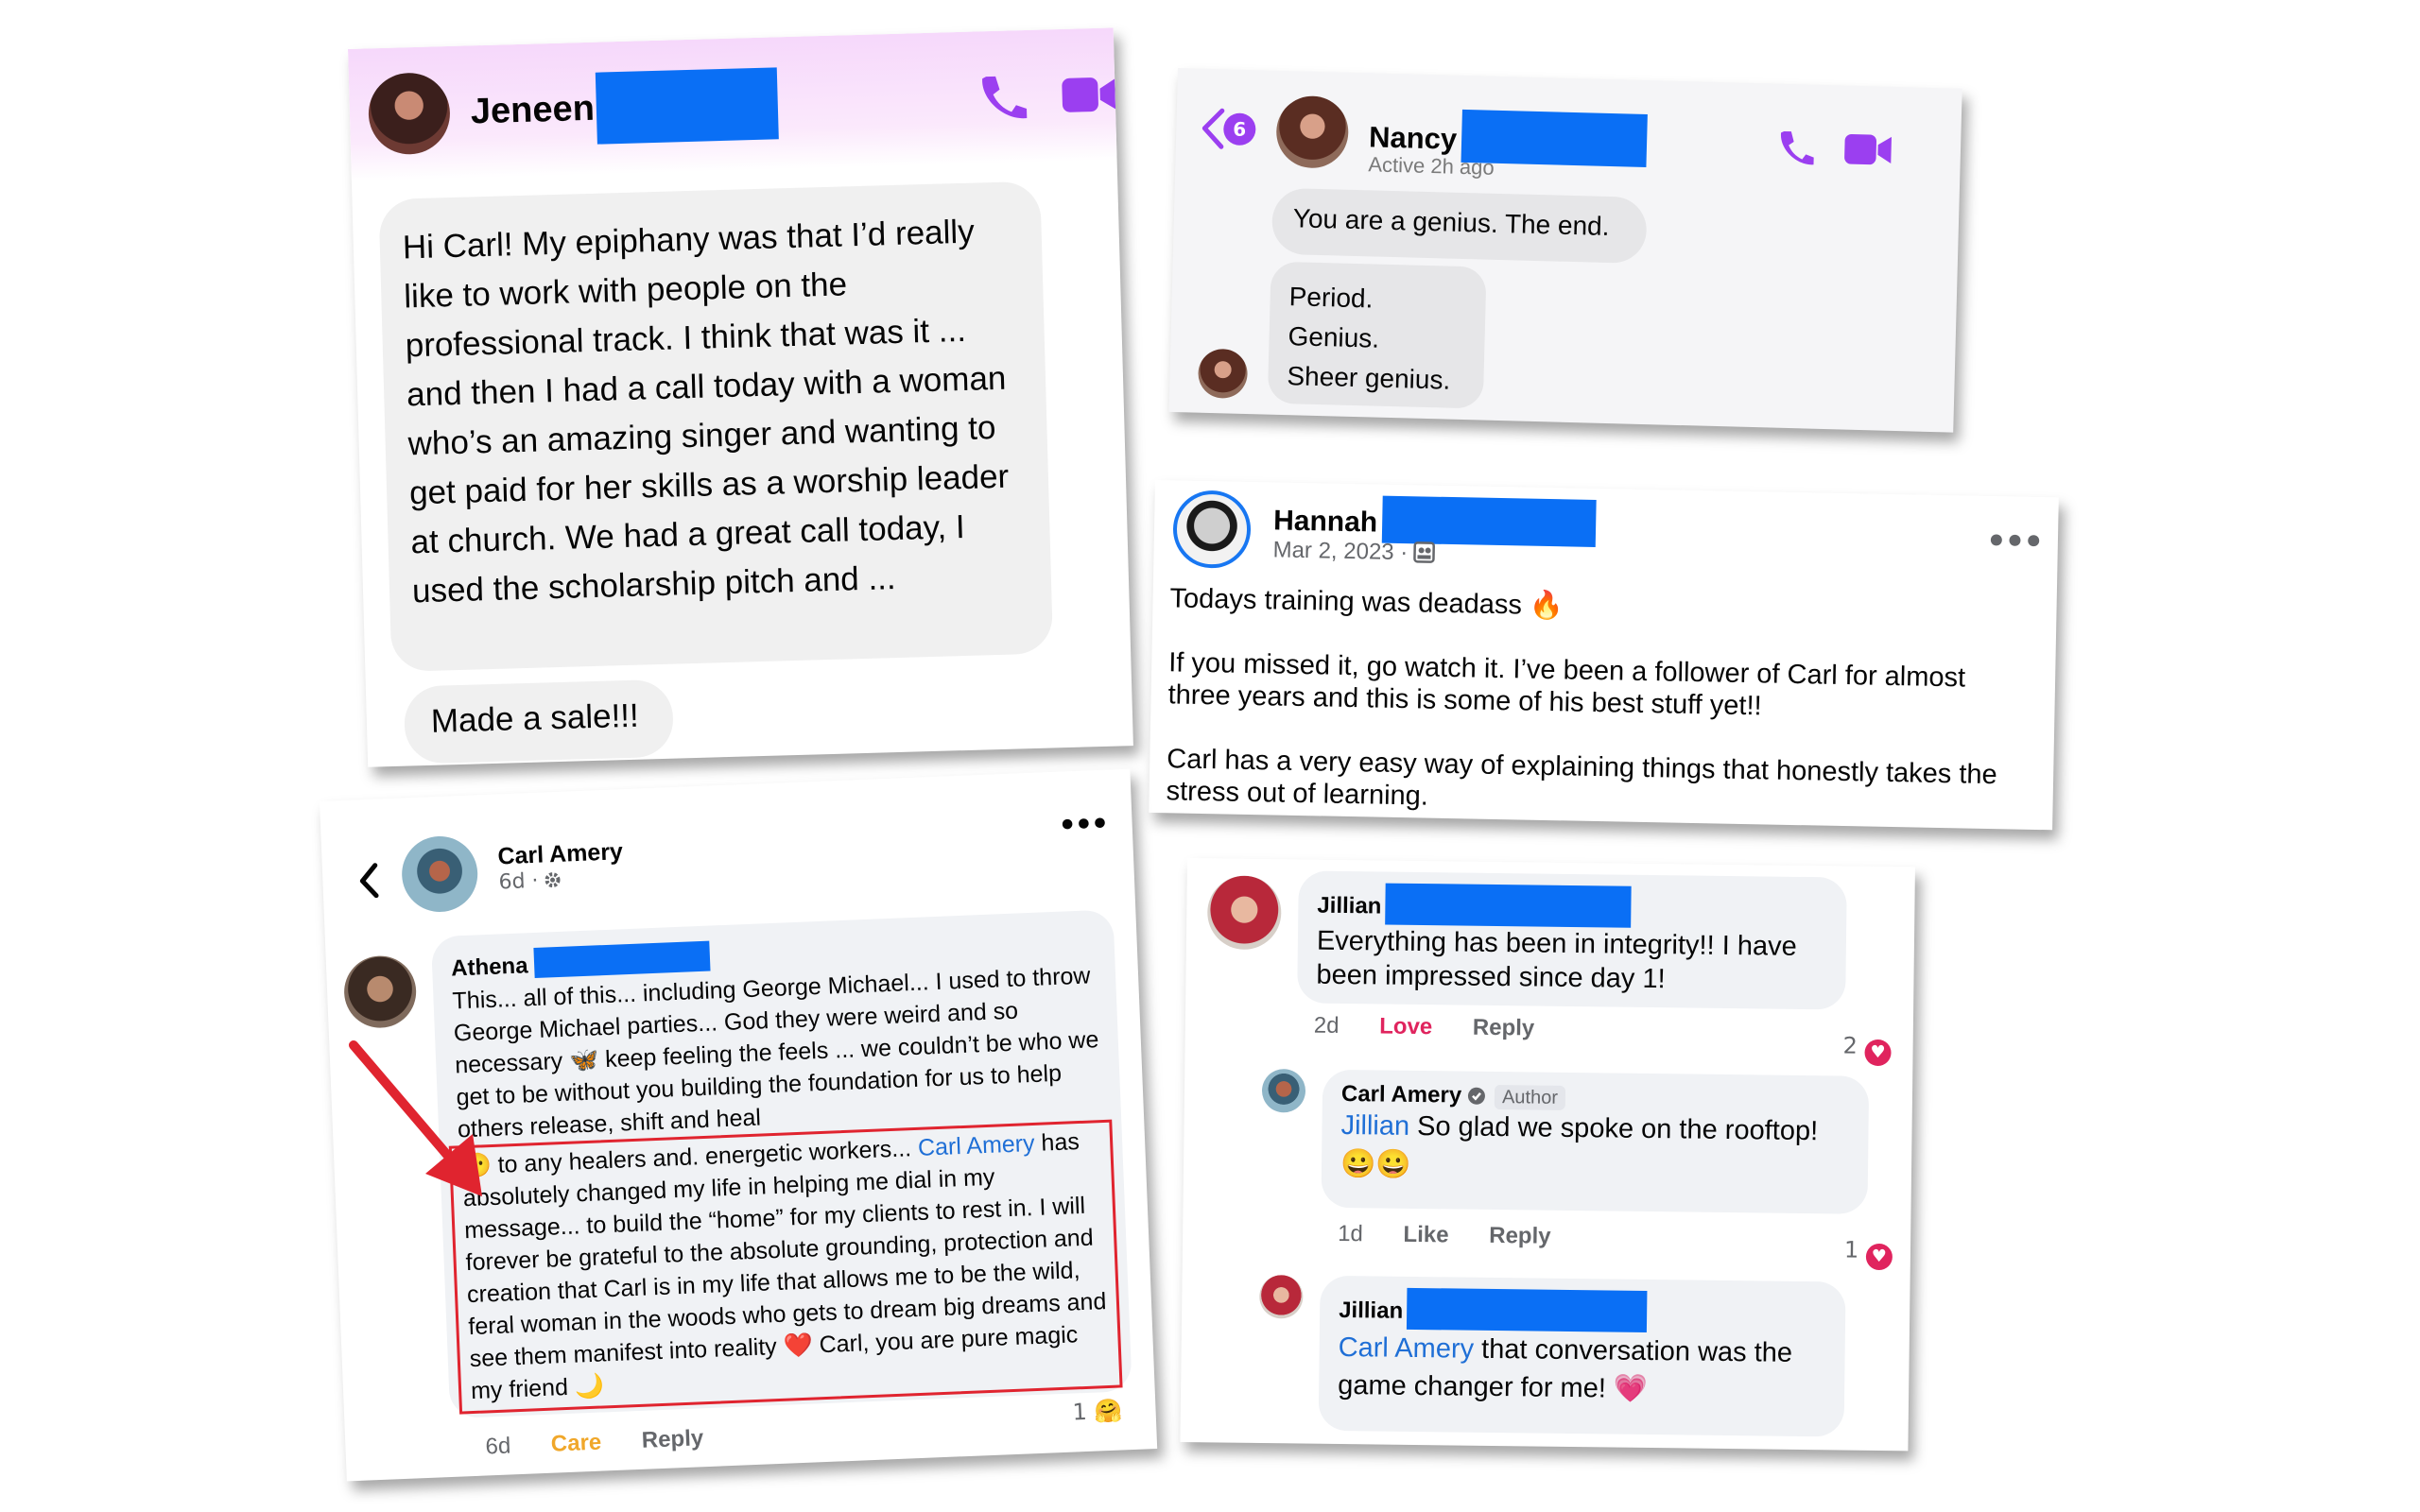  What do you see at coordinates (1530, 1097) in the screenshot?
I see `author-badge: Author` at bounding box center [1530, 1097].